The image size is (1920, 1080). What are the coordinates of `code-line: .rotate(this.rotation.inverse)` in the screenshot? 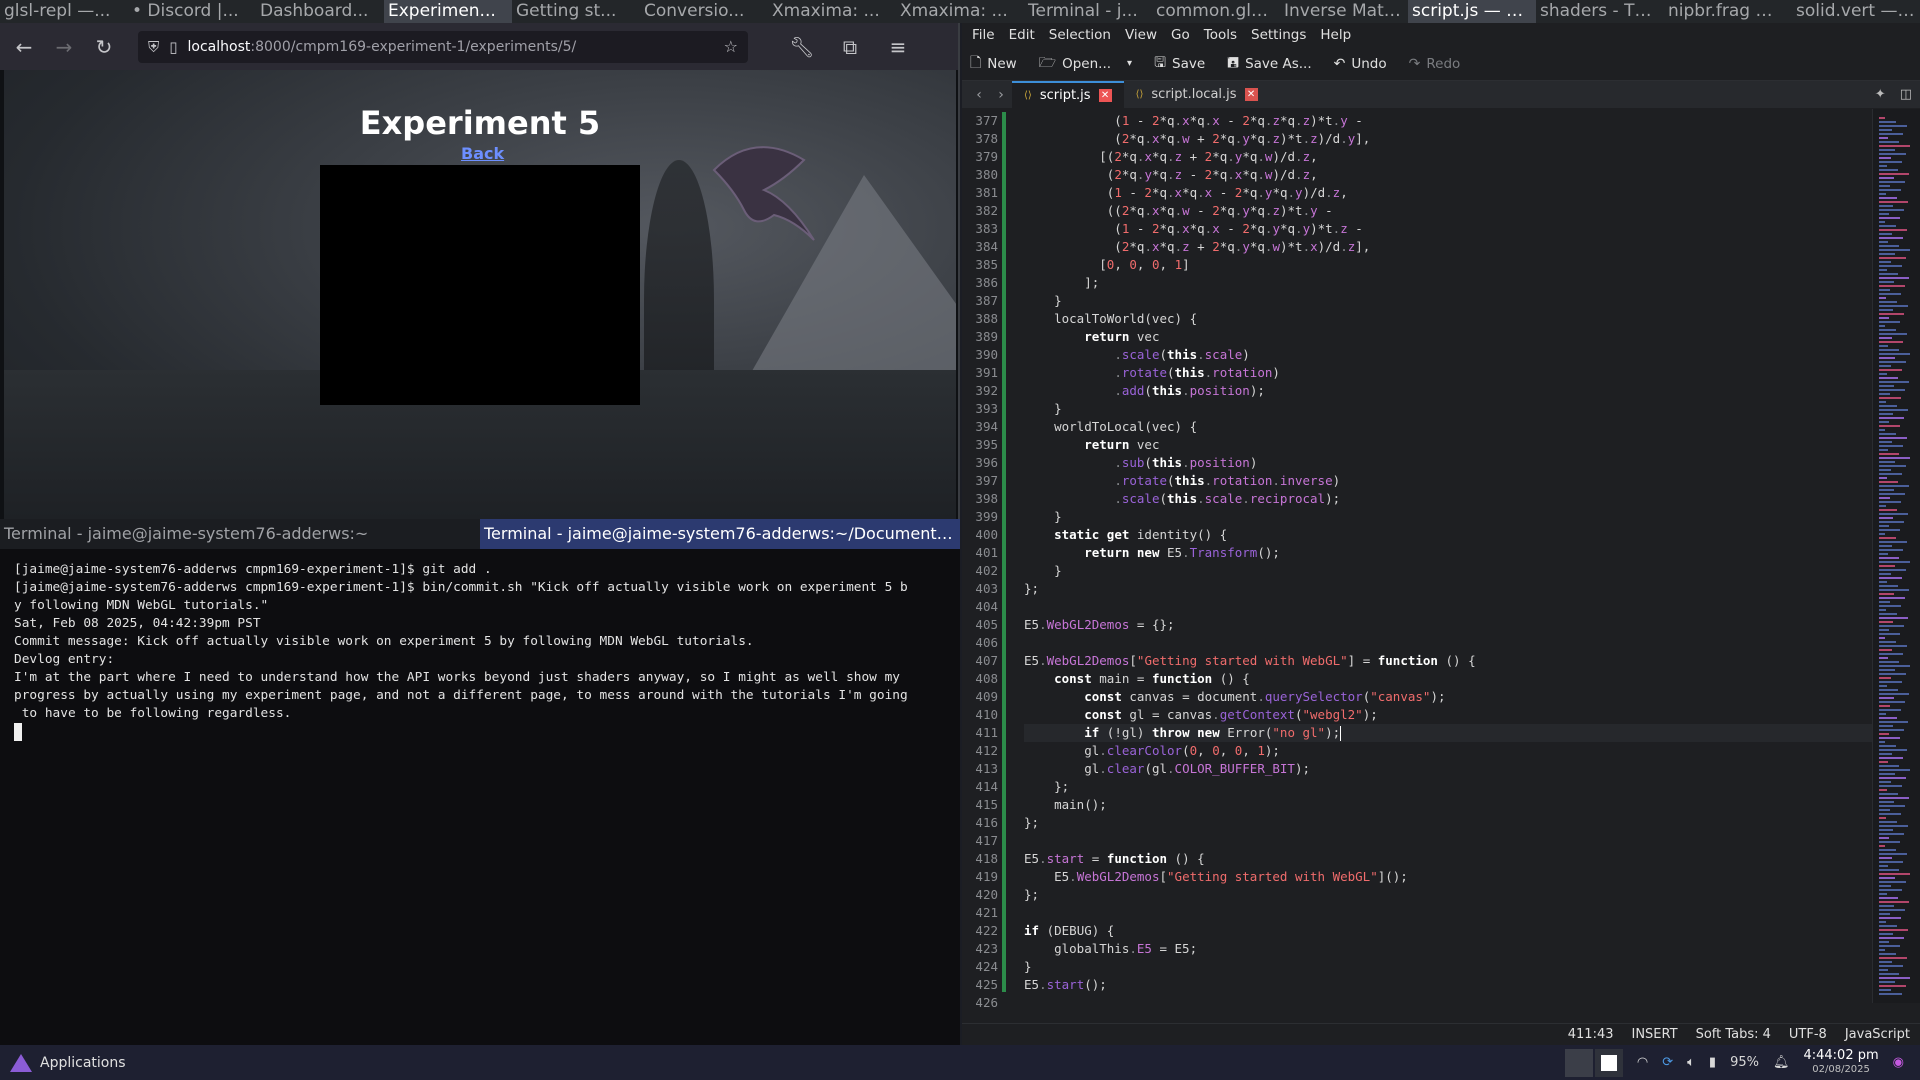 It's located at (1448, 481).